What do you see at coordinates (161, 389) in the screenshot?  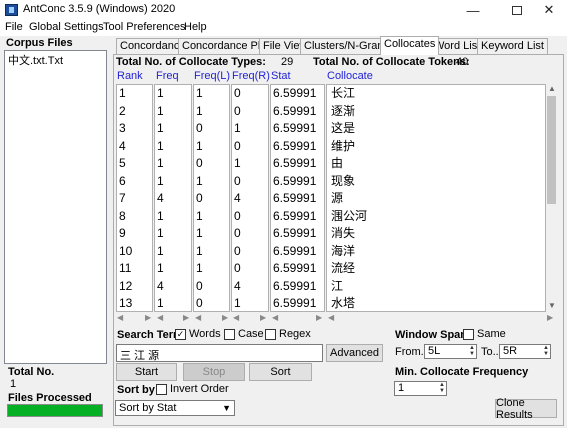 I see `invert-order-checkbox` at bounding box center [161, 389].